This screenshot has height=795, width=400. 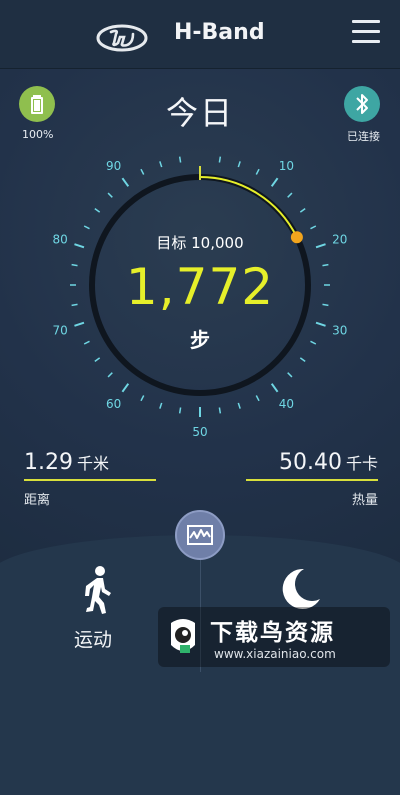 I want to click on bluetooth-icon, so click(x=362, y=104).